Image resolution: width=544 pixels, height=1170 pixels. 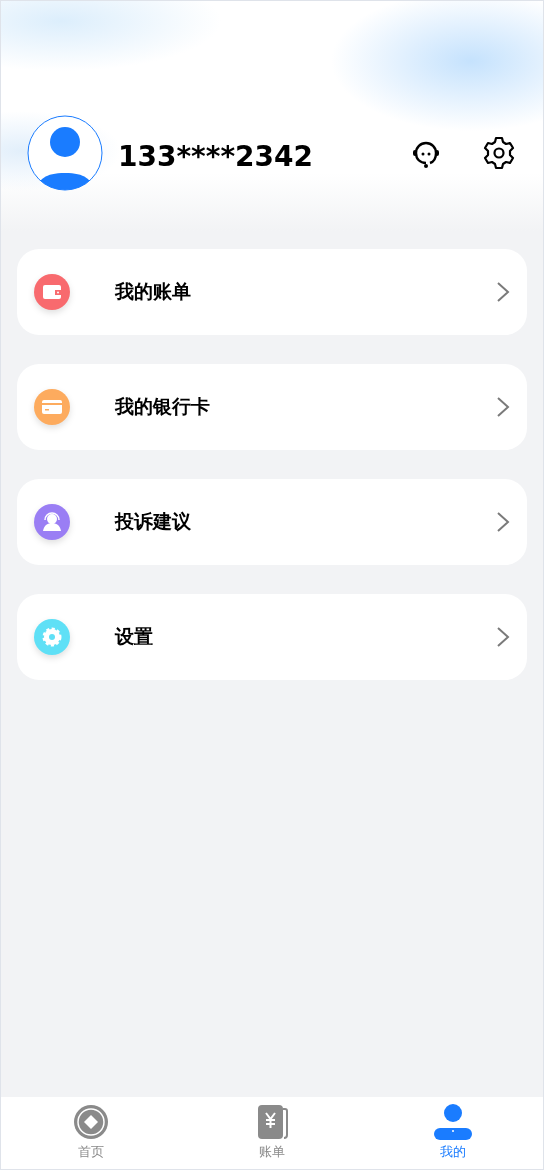 What do you see at coordinates (272, 1133) in the screenshot?
I see `nav-tab: 账单` at bounding box center [272, 1133].